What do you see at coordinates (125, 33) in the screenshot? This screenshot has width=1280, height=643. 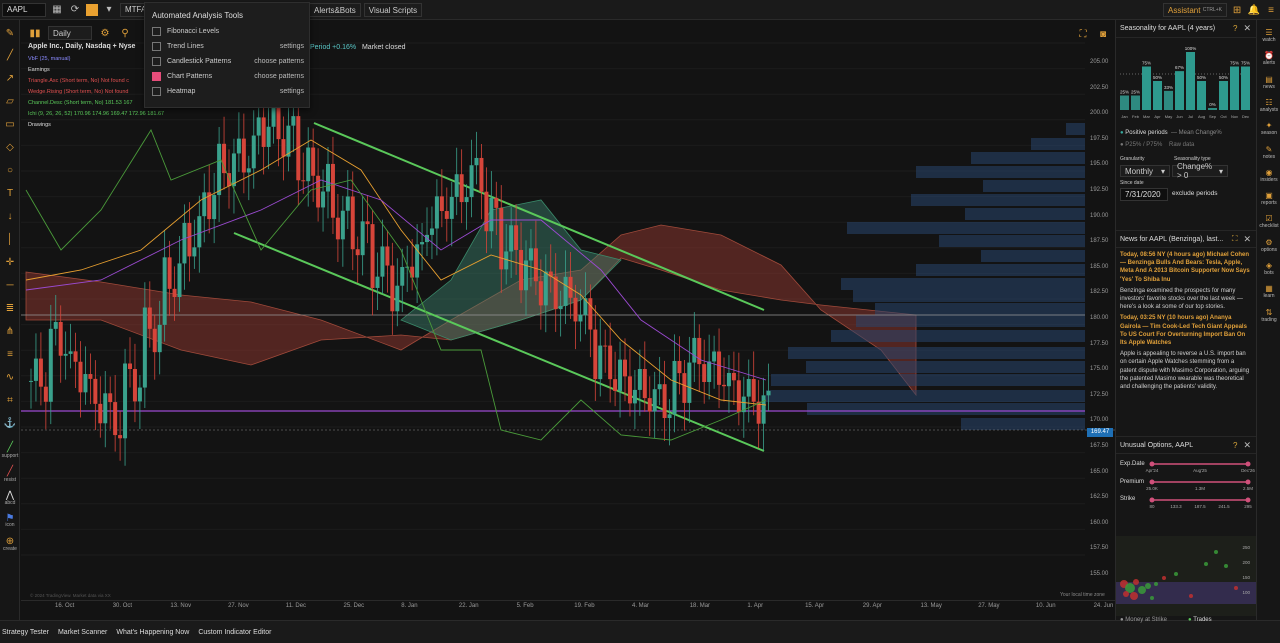 I see `analysis-icon: ⚲` at bounding box center [125, 33].